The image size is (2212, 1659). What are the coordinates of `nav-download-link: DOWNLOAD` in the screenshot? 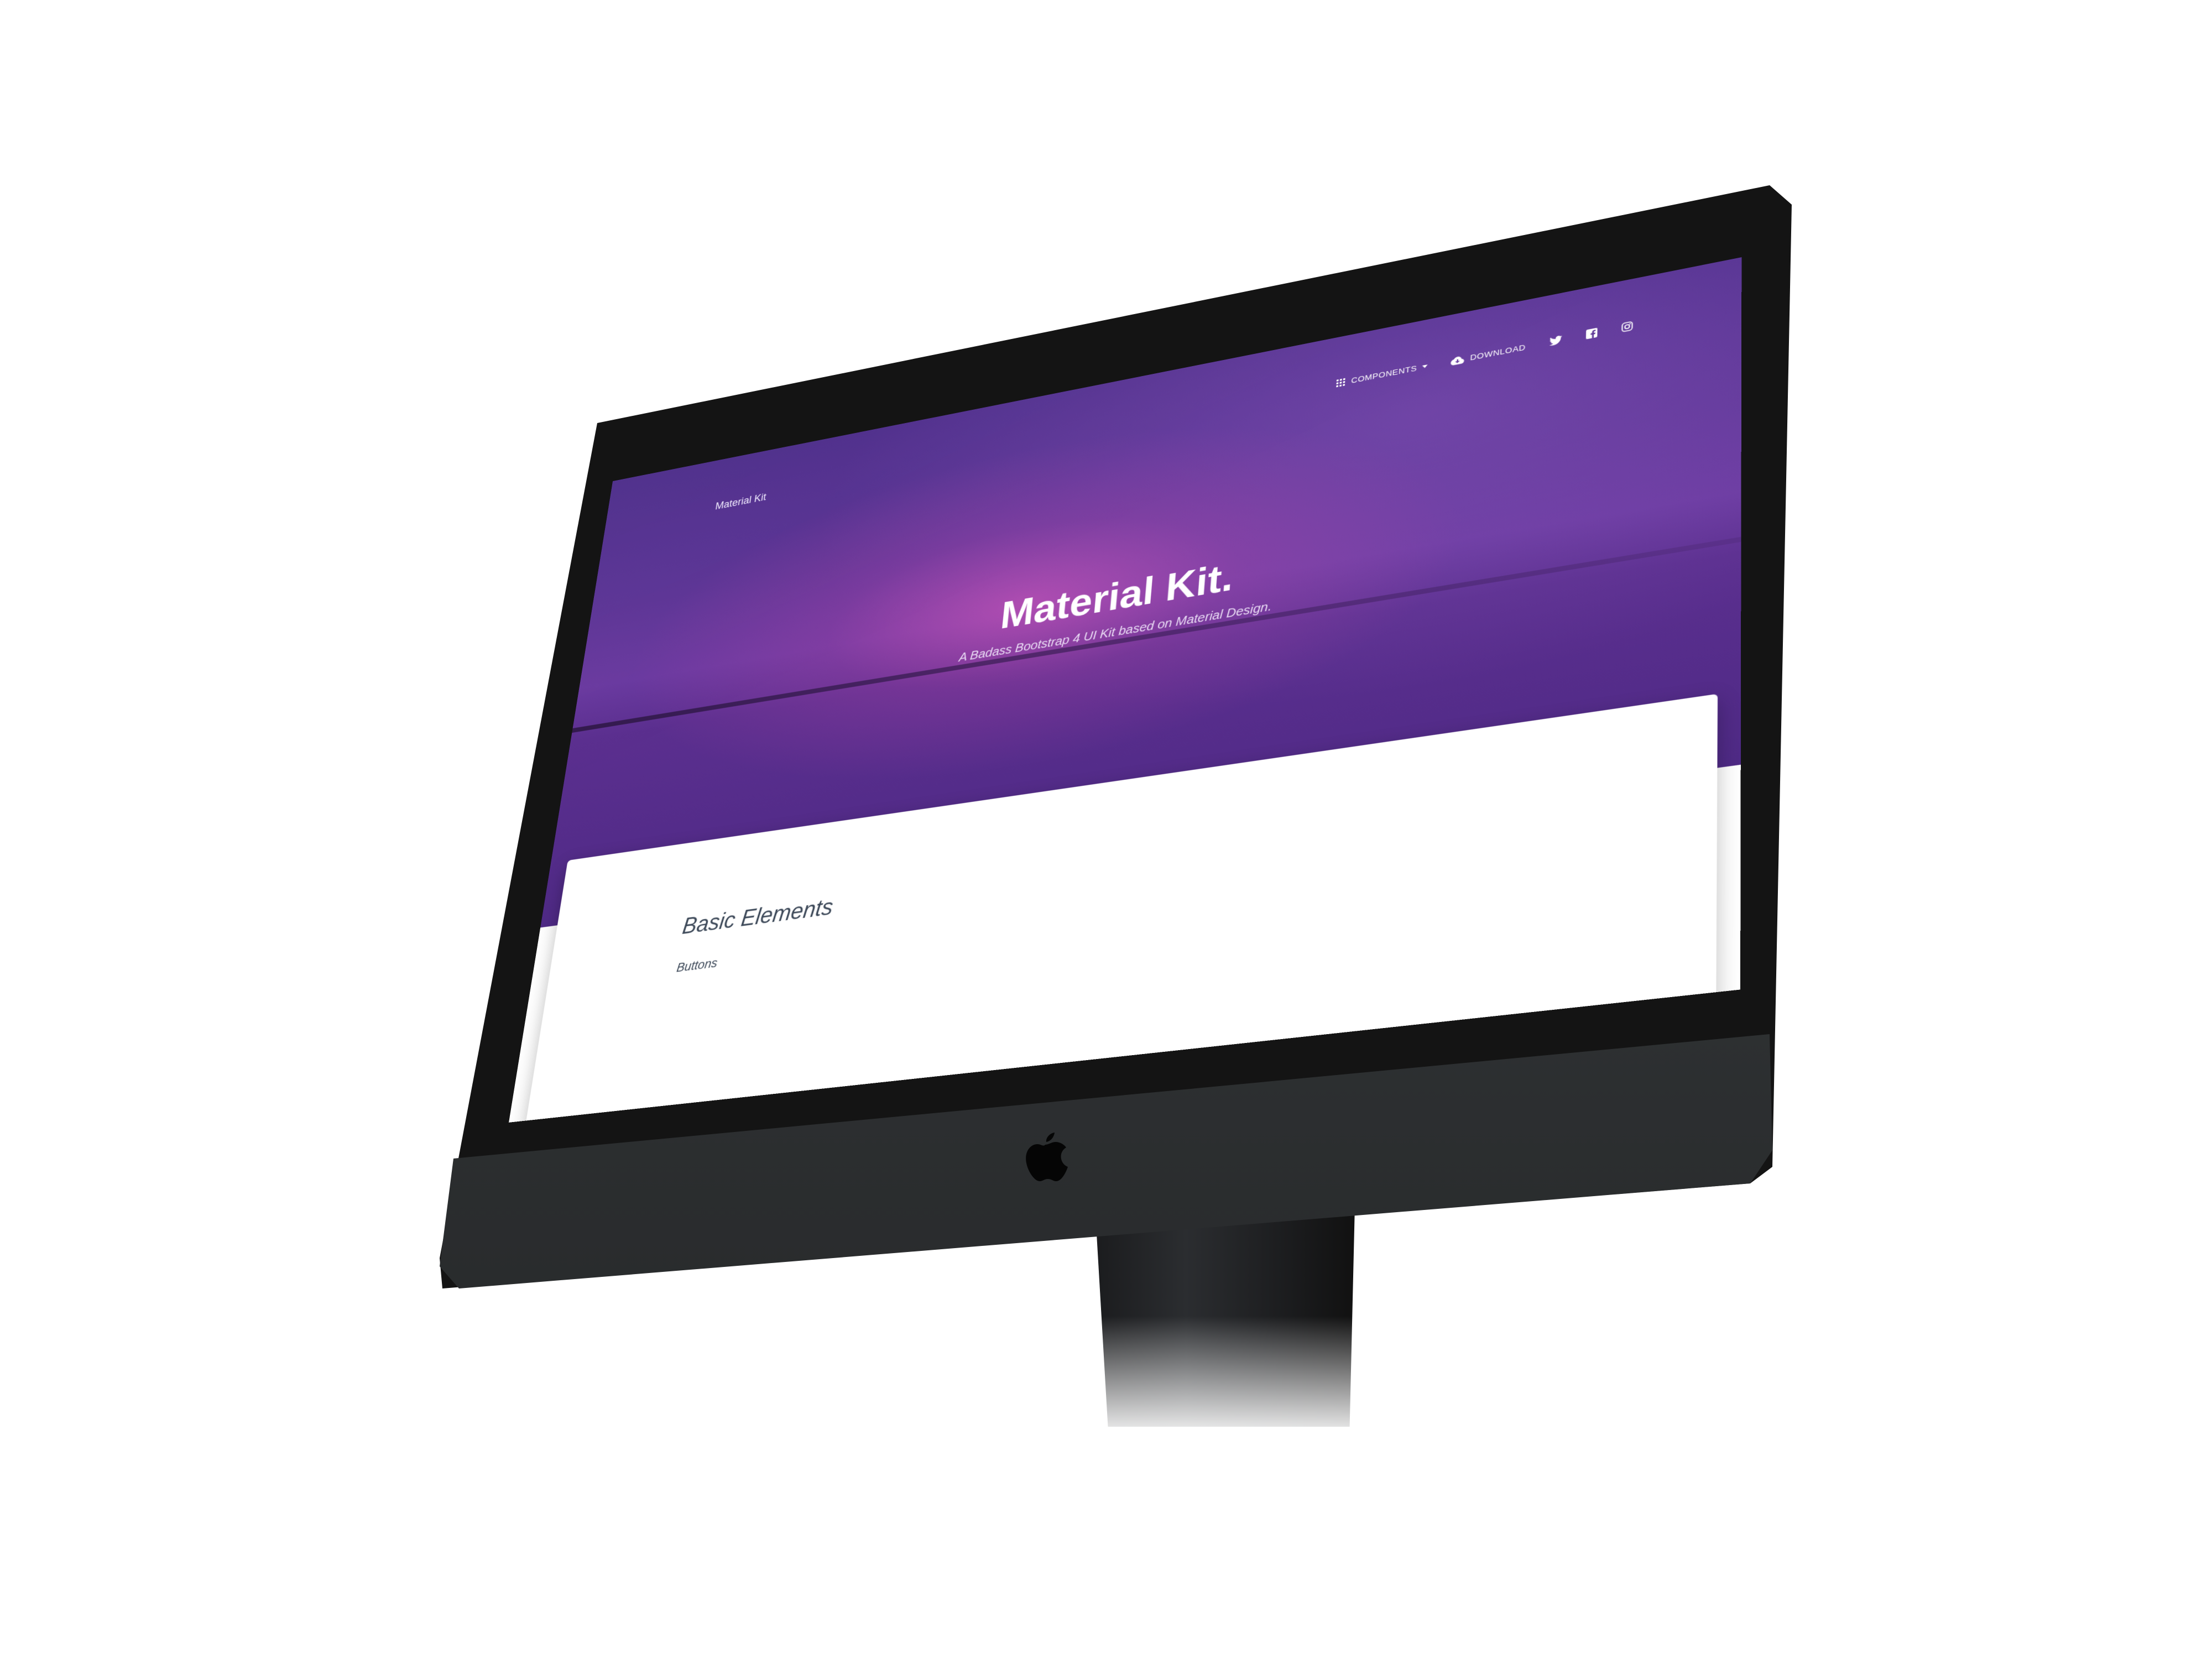 It's located at (1489, 355).